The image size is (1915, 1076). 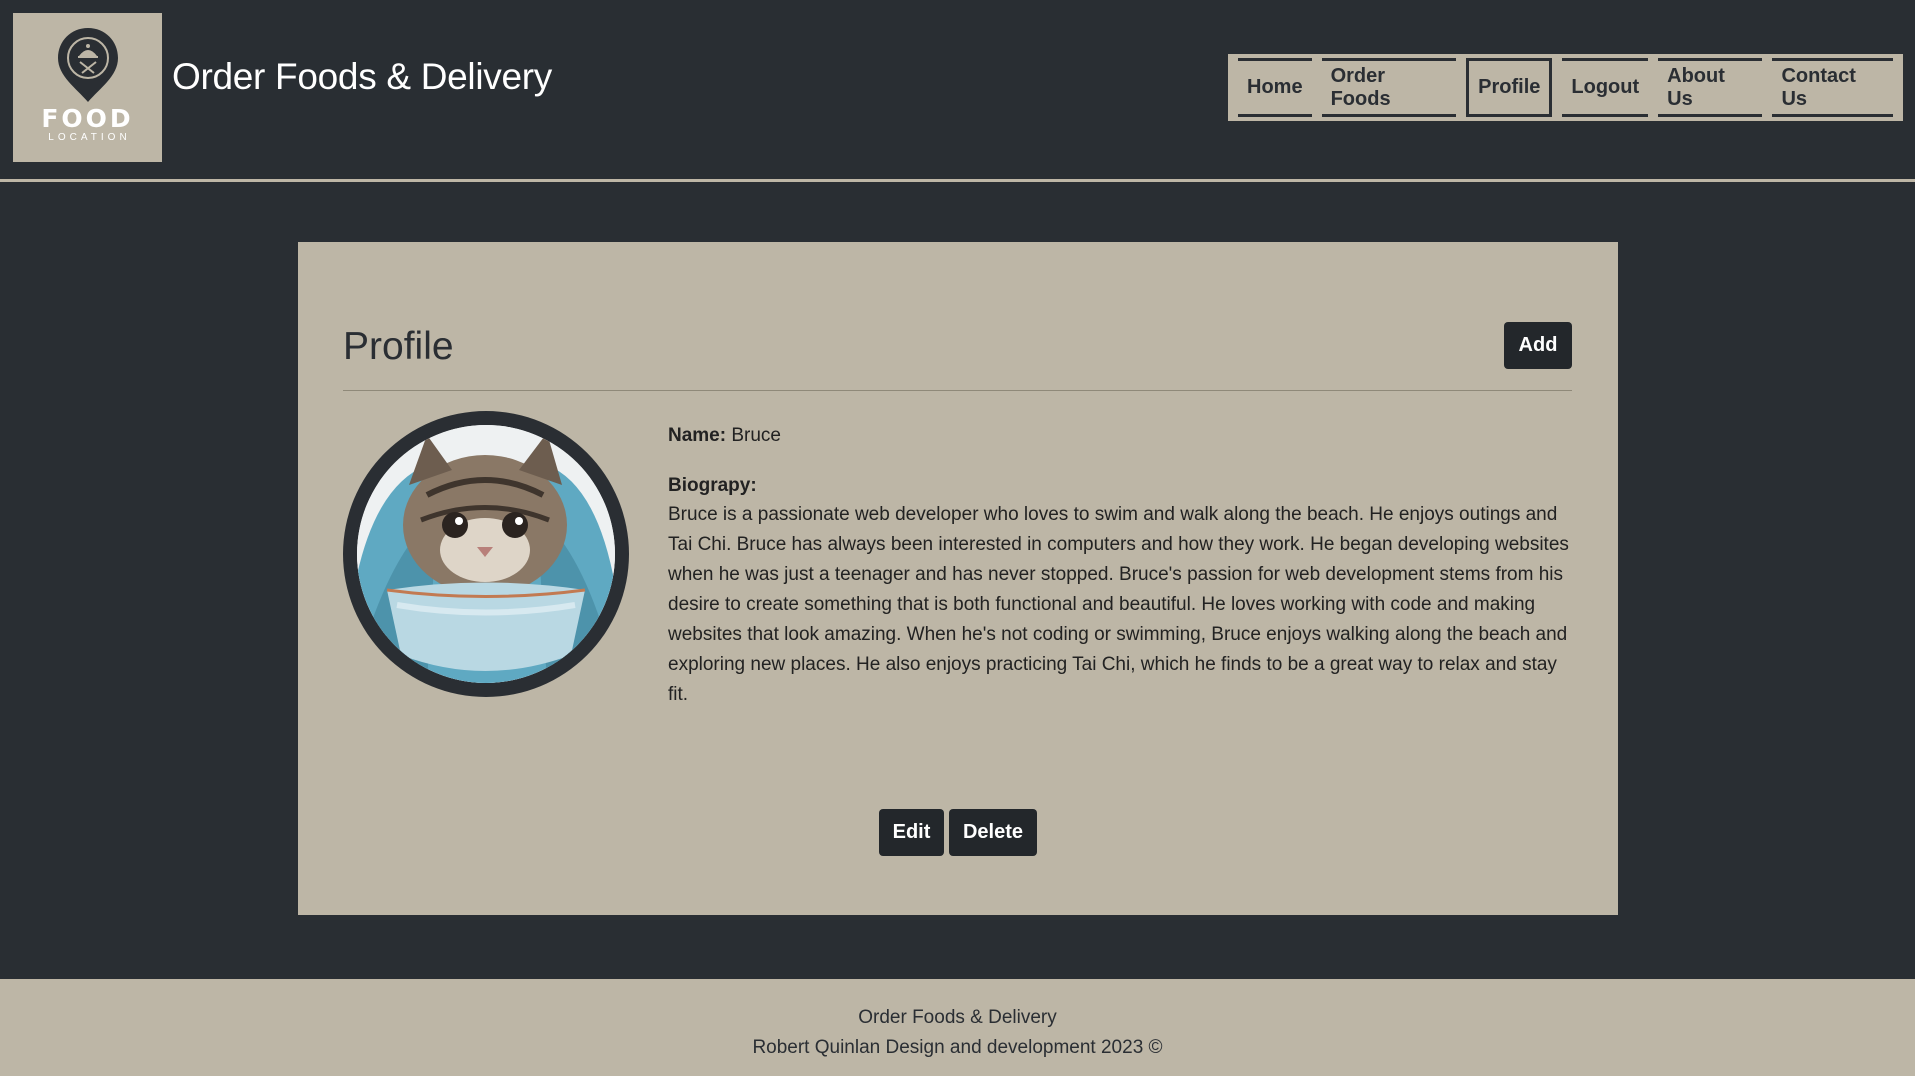 What do you see at coordinates (362, 76) in the screenshot?
I see `site-title: Order Foods & Delivery` at bounding box center [362, 76].